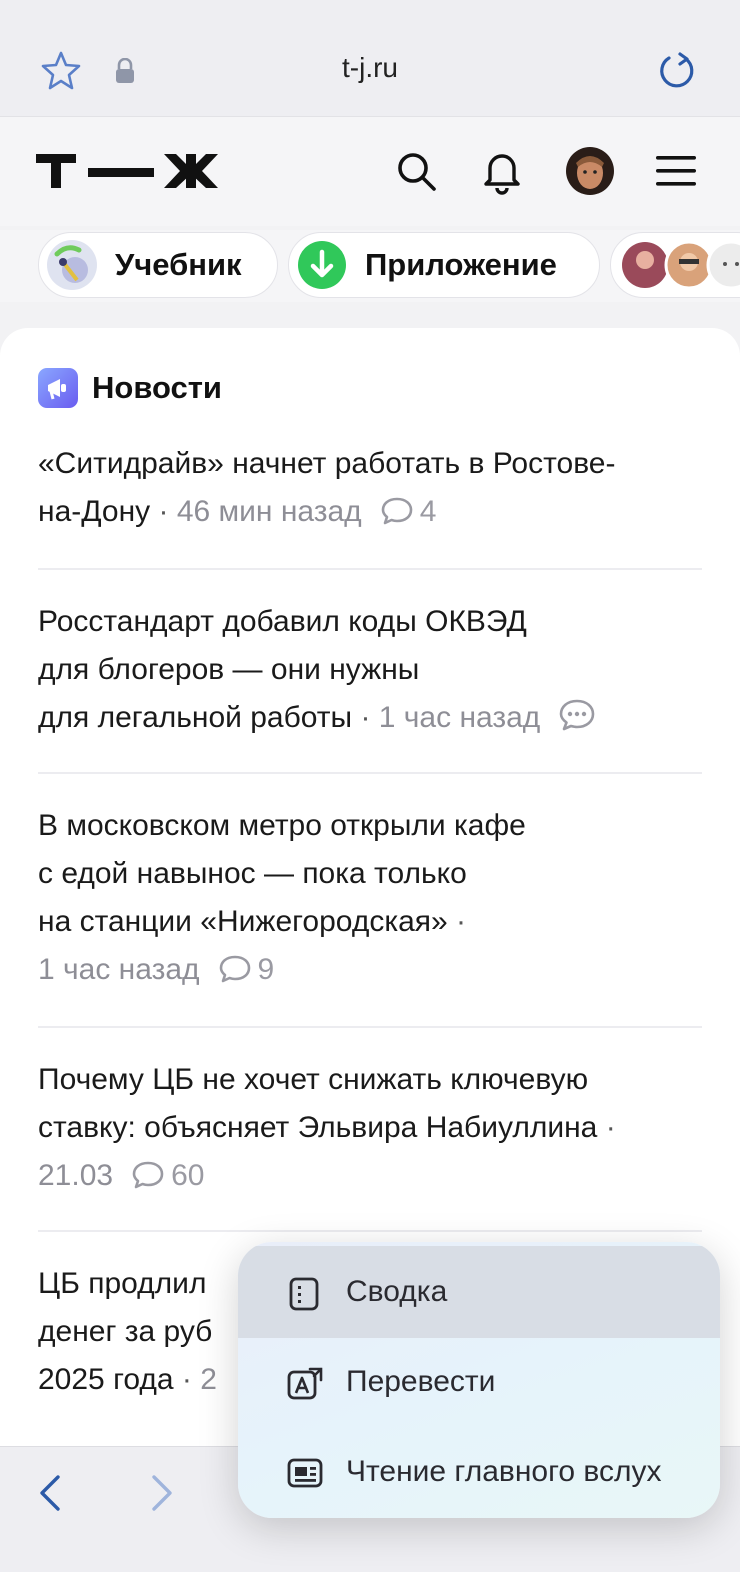 Image resolution: width=740 pixels, height=1572 pixels. Describe the element at coordinates (282, 825) in the screenshot. I see `news-headline-line: В московском метро открыли кафе` at that location.